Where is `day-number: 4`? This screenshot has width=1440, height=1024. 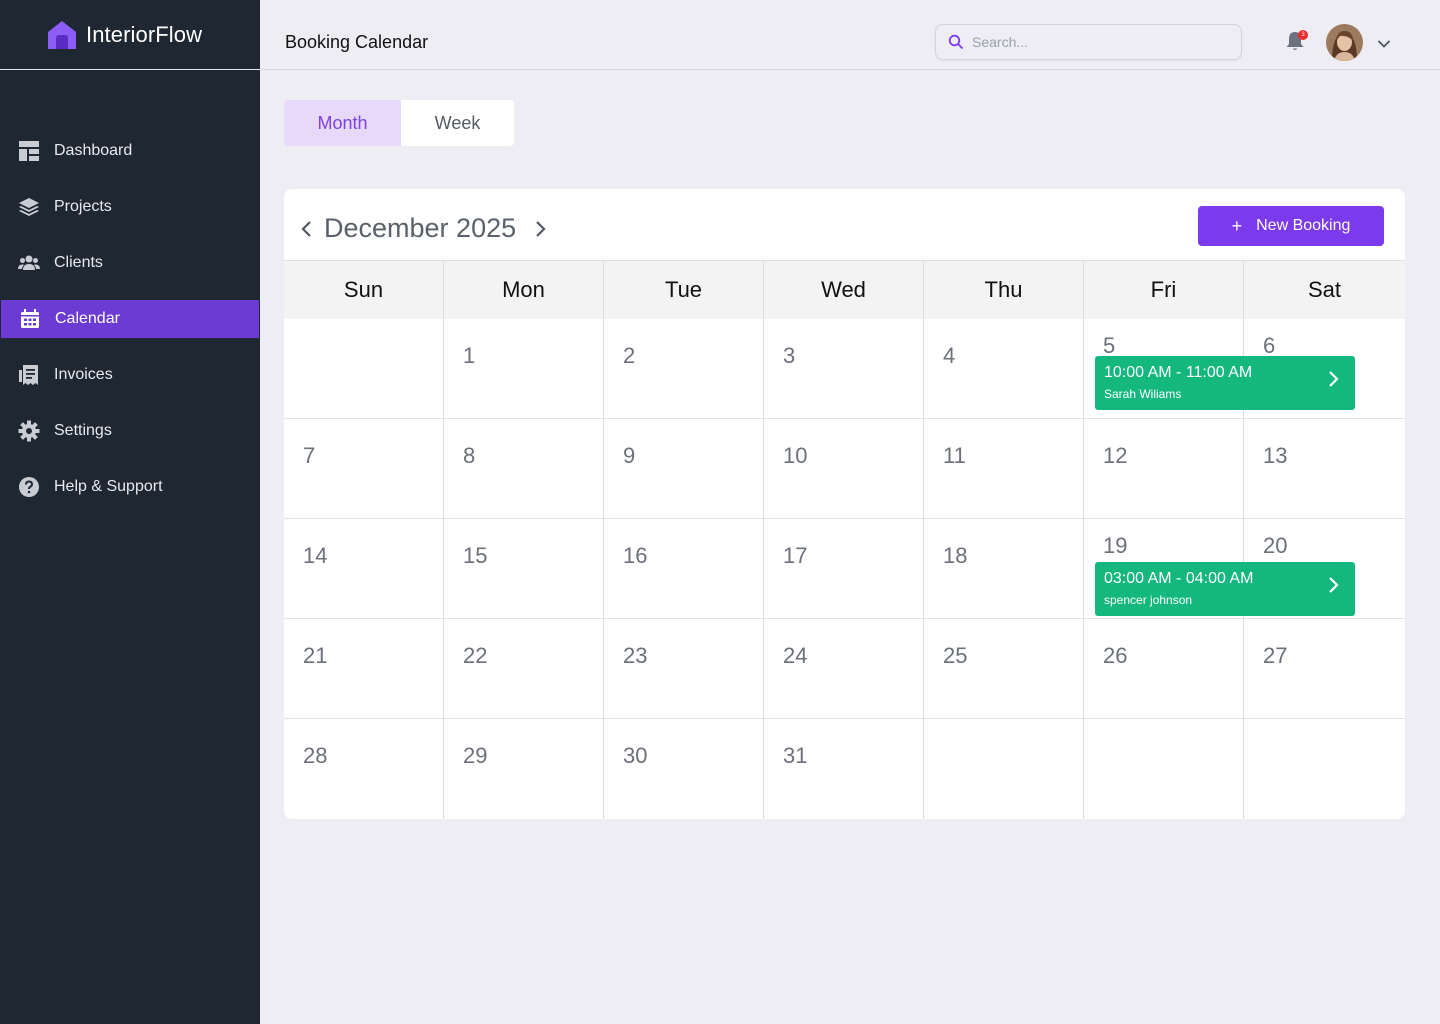
day-number: 4 is located at coordinates (949, 355).